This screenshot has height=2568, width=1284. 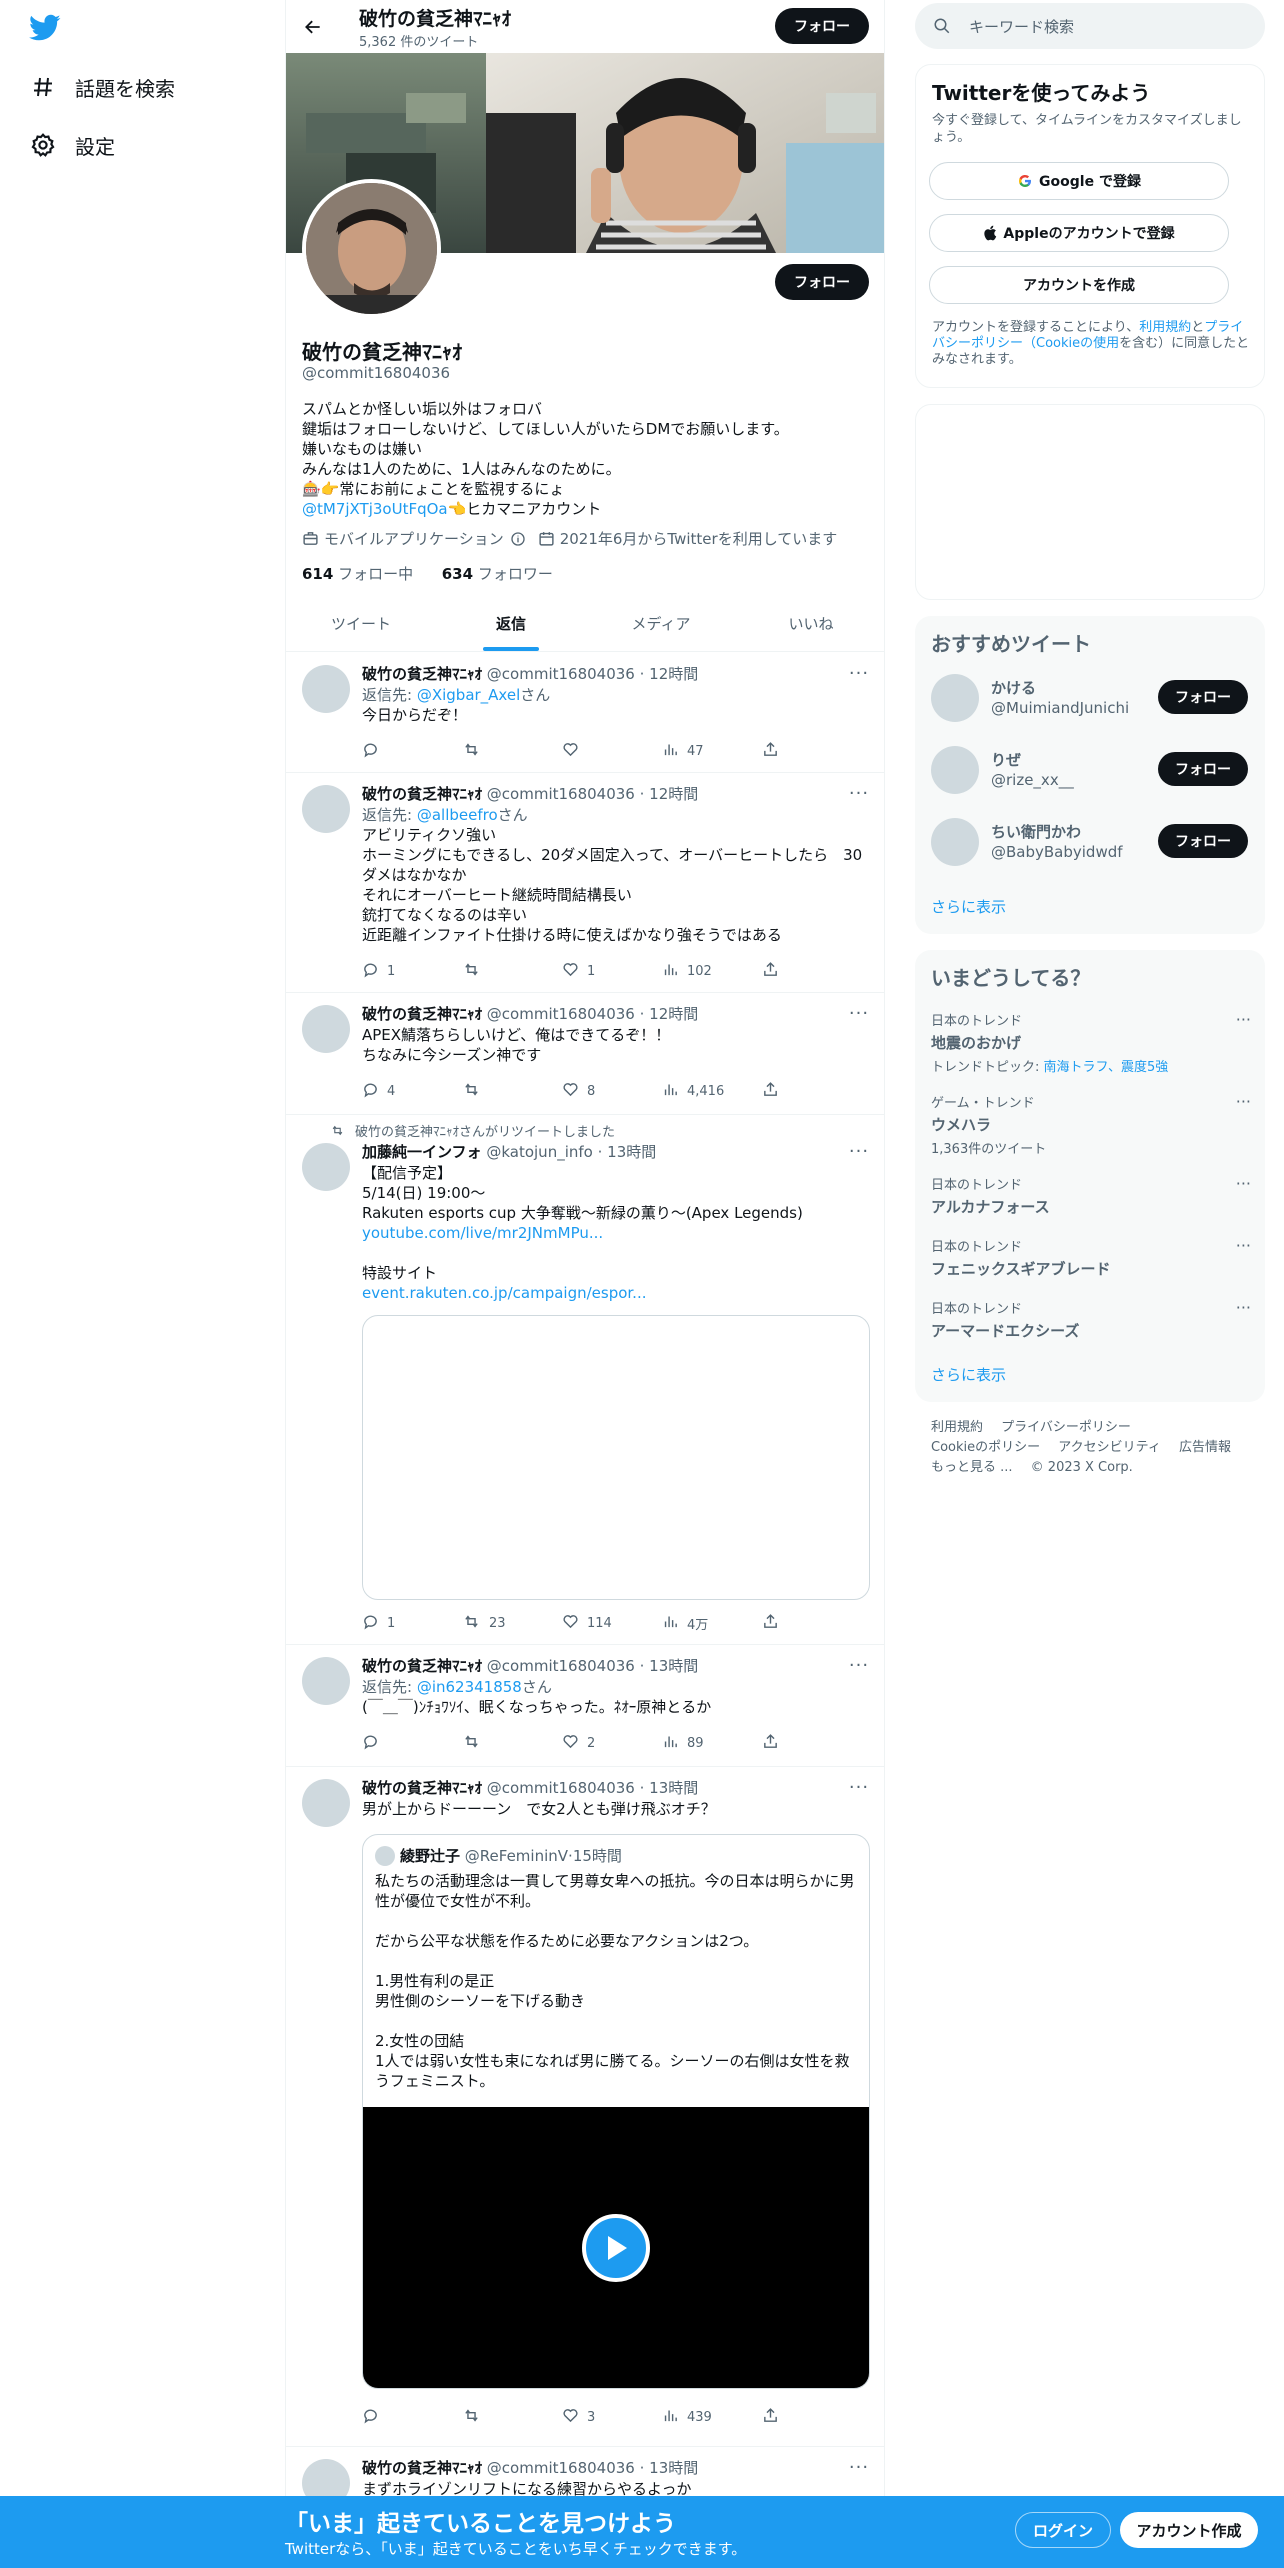 I want to click on footer-link: プライバシーポリシー, so click(x=1066, y=1427).